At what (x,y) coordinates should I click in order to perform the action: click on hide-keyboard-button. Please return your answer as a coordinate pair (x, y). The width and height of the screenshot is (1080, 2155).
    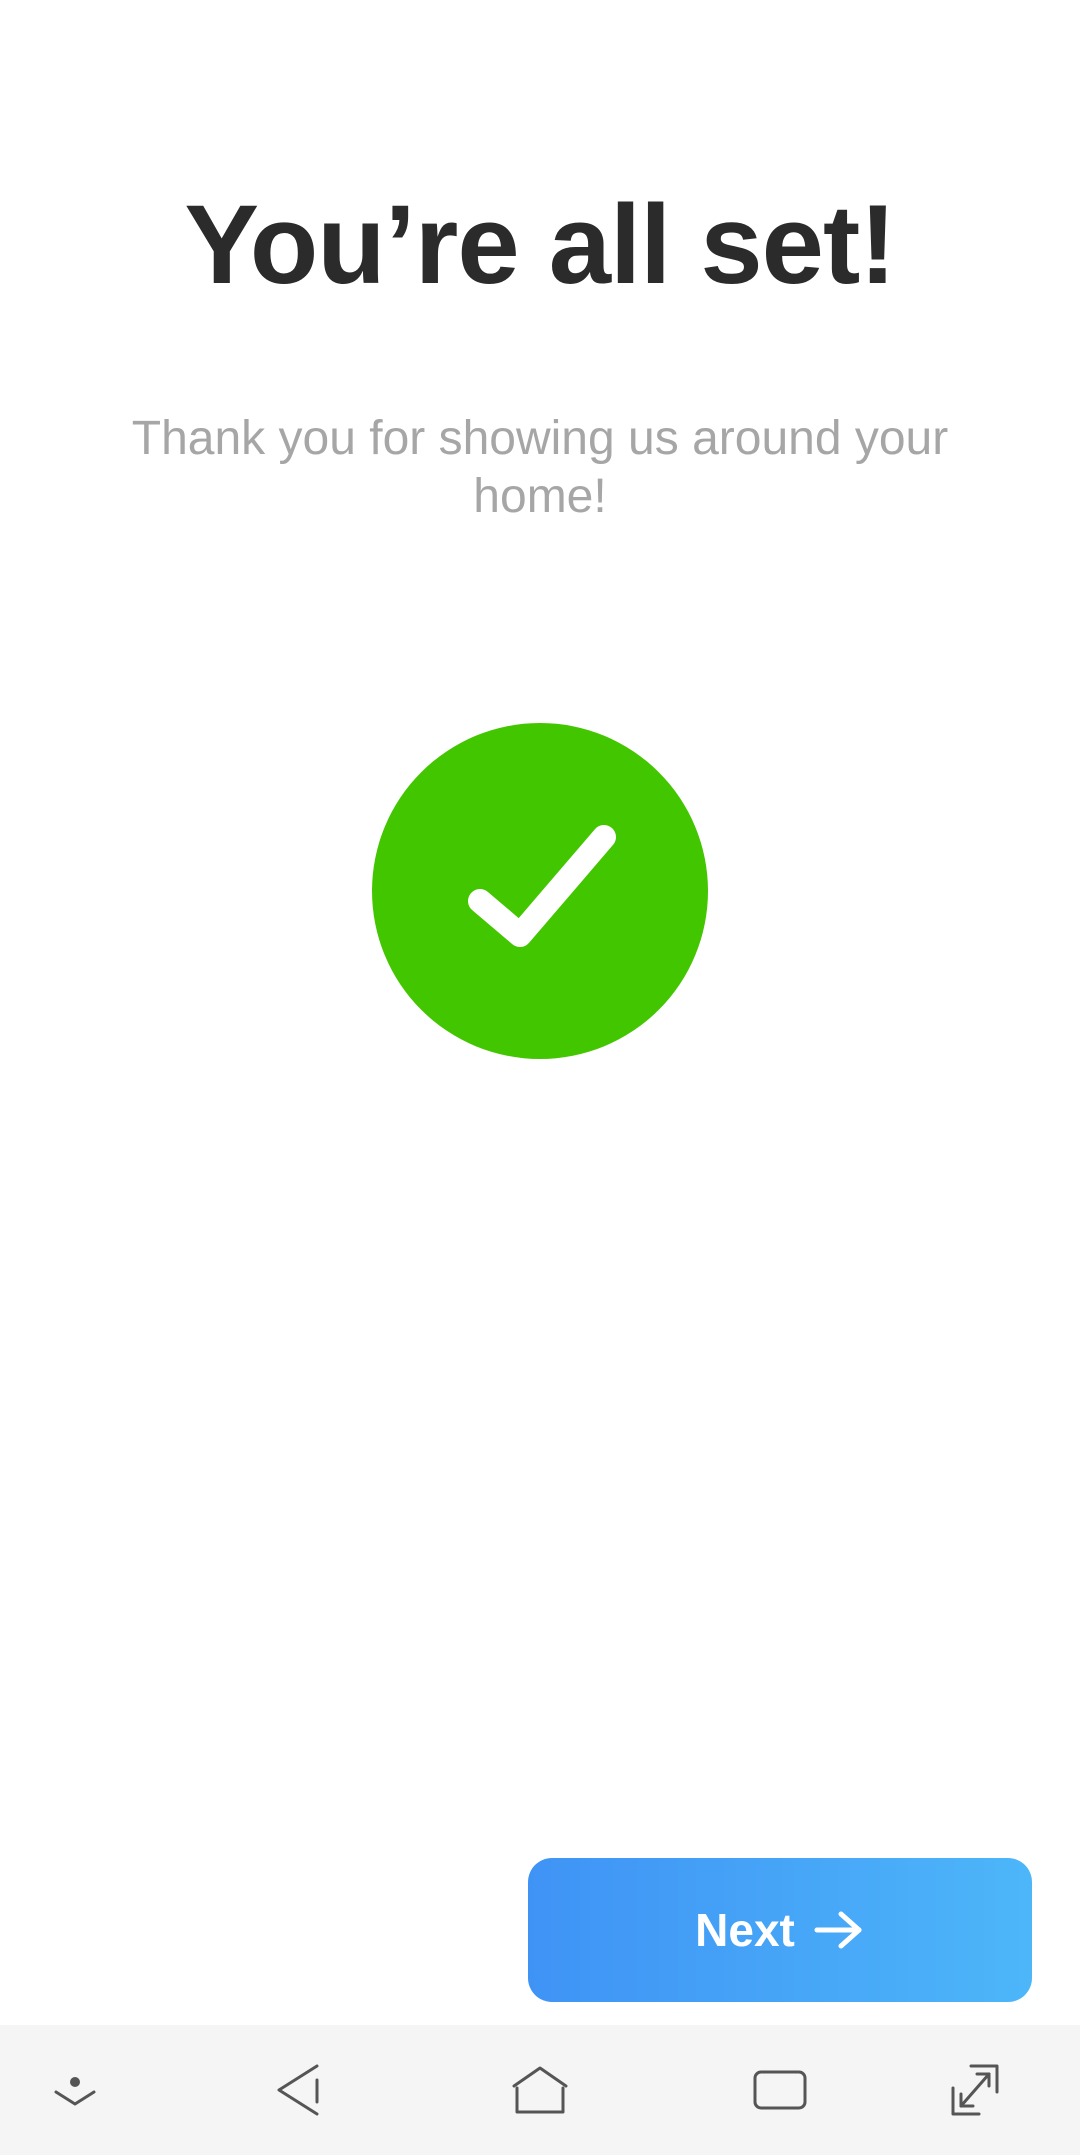
    Looking at the image, I should click on (75, 2090).